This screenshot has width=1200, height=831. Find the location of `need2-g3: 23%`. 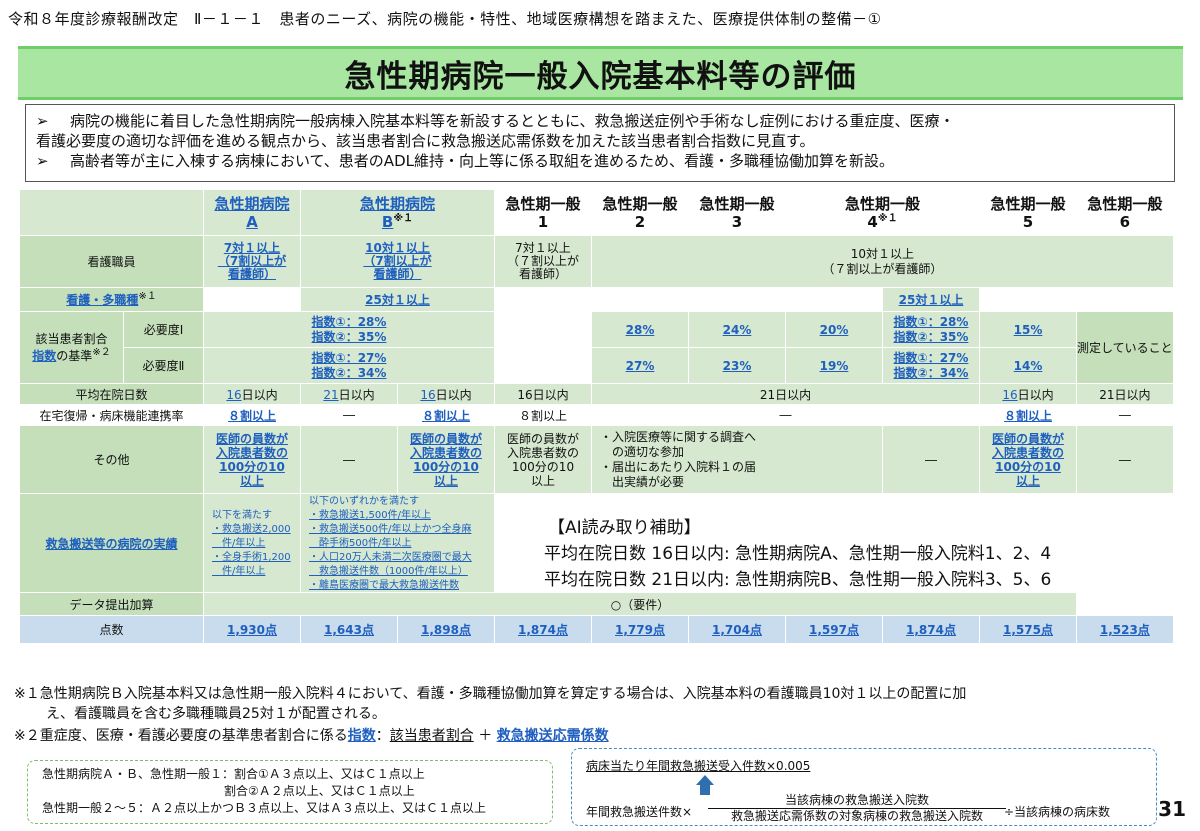

need2-g3: 23% is located at coordinates (737, 365).